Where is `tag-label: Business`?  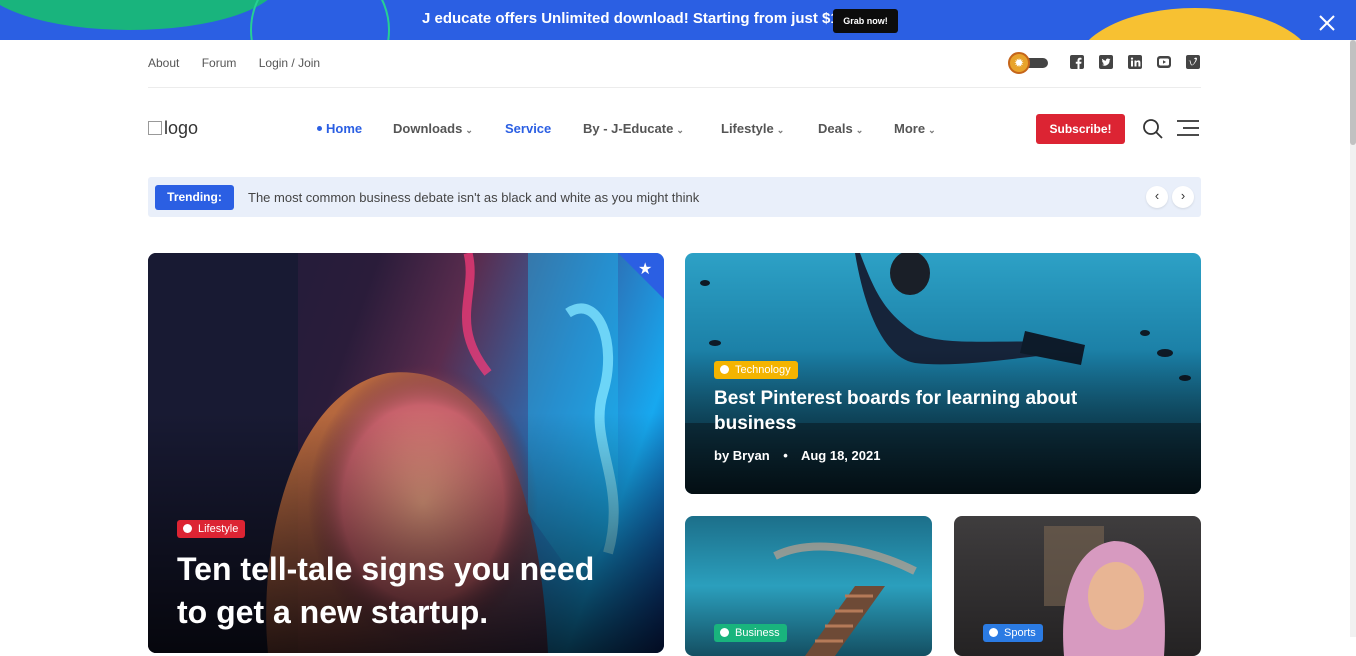 tag-label: Business is located at coordinates (757, 633).